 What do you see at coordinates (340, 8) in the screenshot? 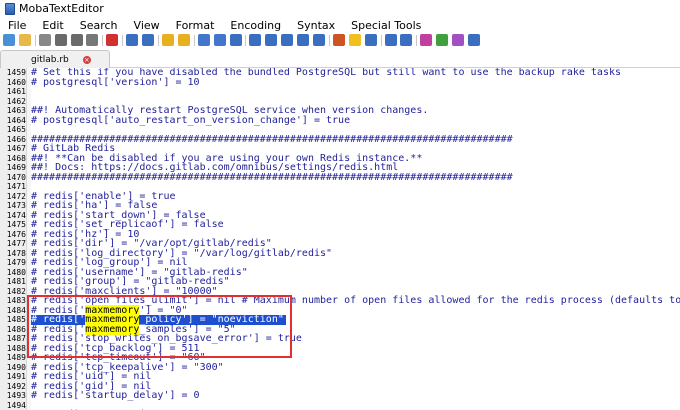
I see `title-bar: MobaTextEditor` at bounding box center [340, 8].